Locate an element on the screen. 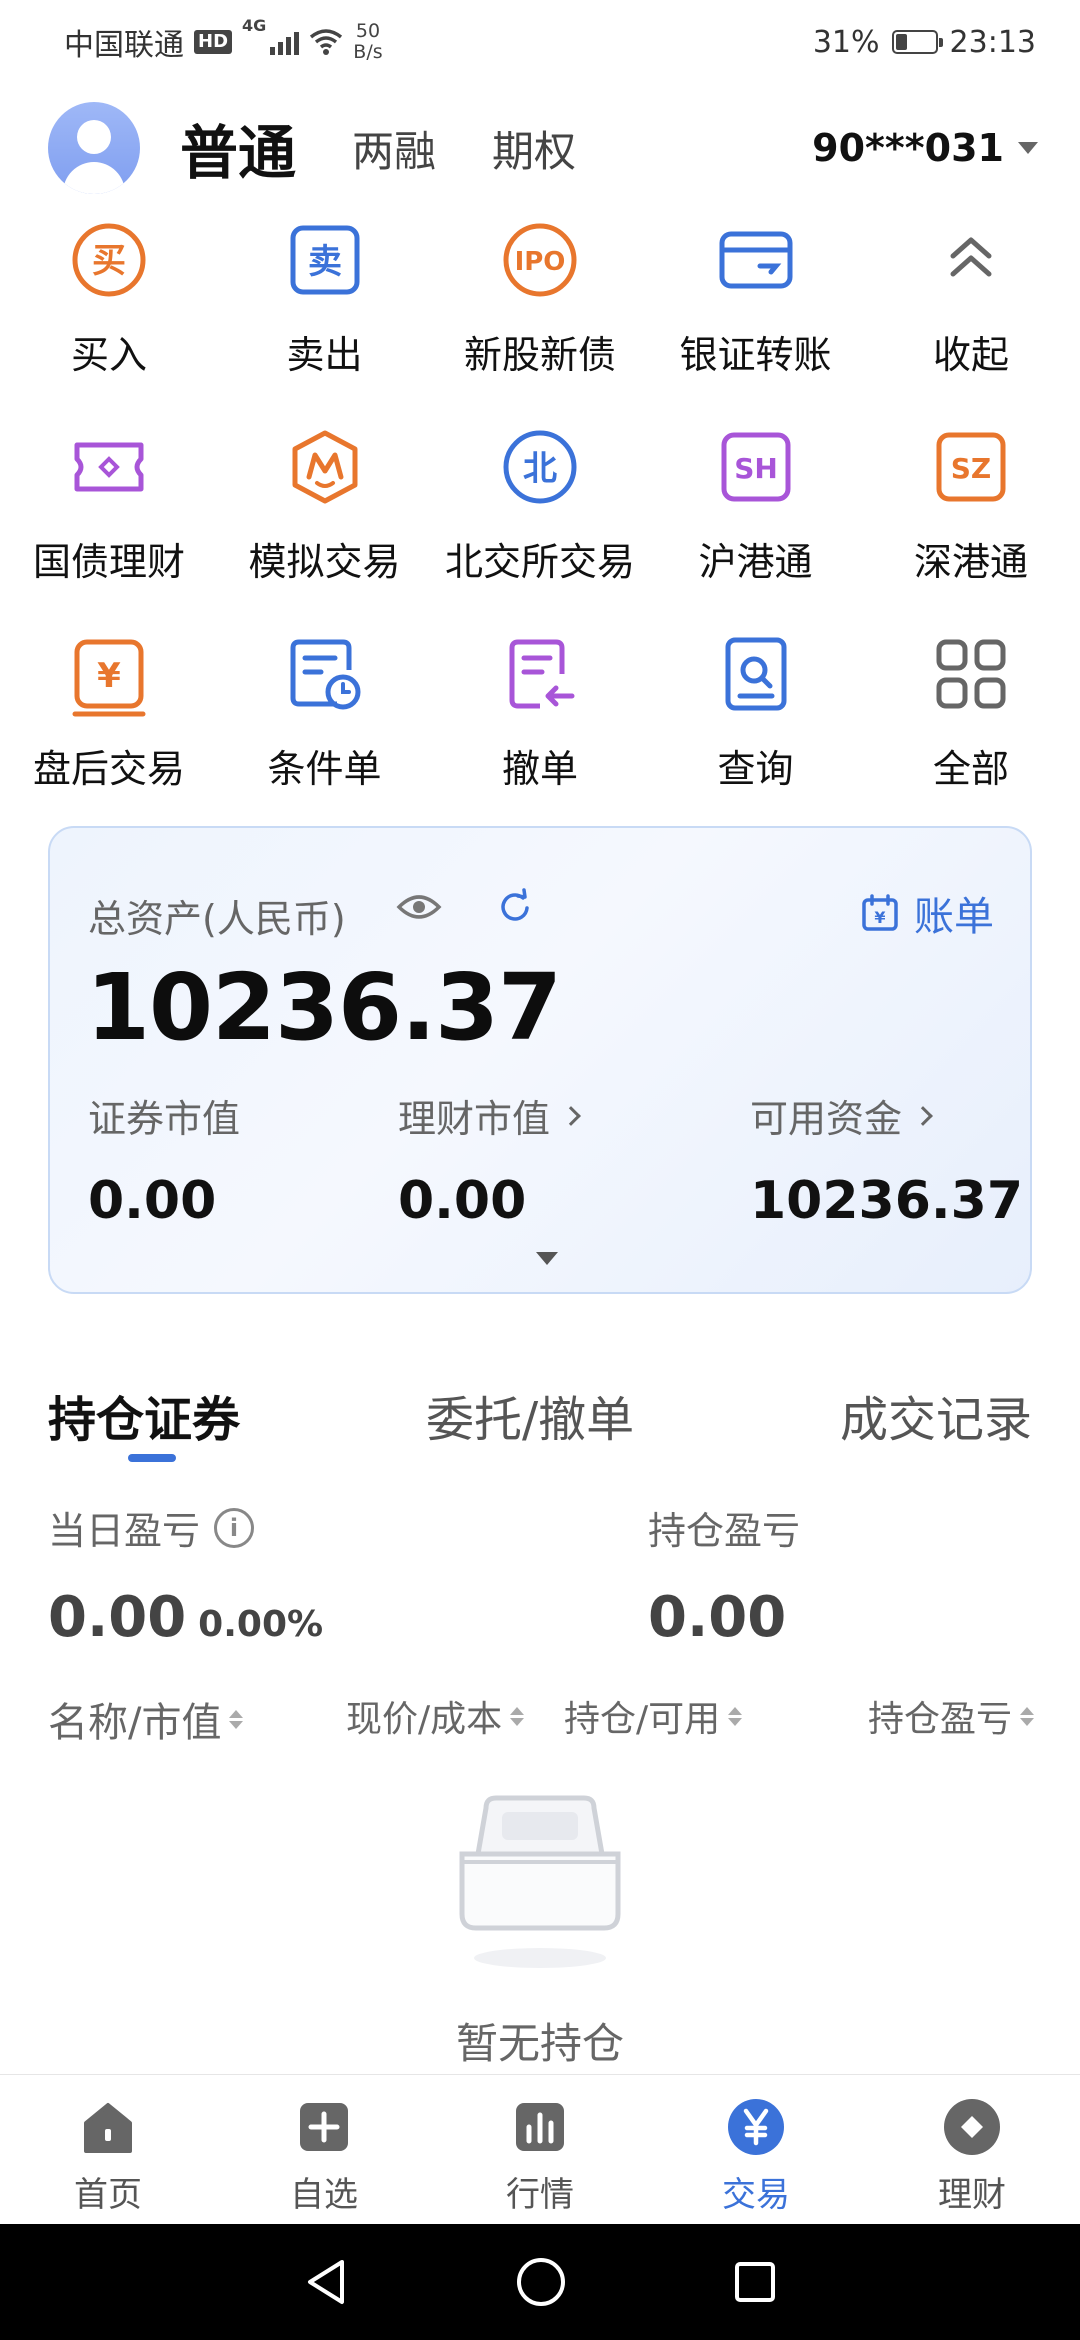 This screenshot has width=1080, height=2340. nav-market: 行情 is located at coordinates (540, 2149).